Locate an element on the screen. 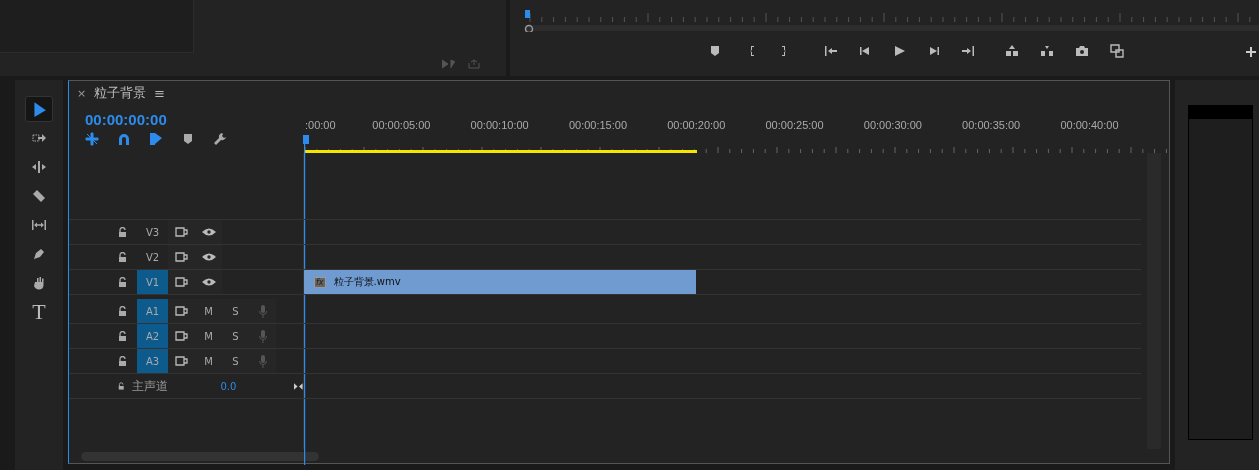 The image size is (1259, 470). video-clip: fx 粒子背景.wmv is located at coordinates (500, 282).